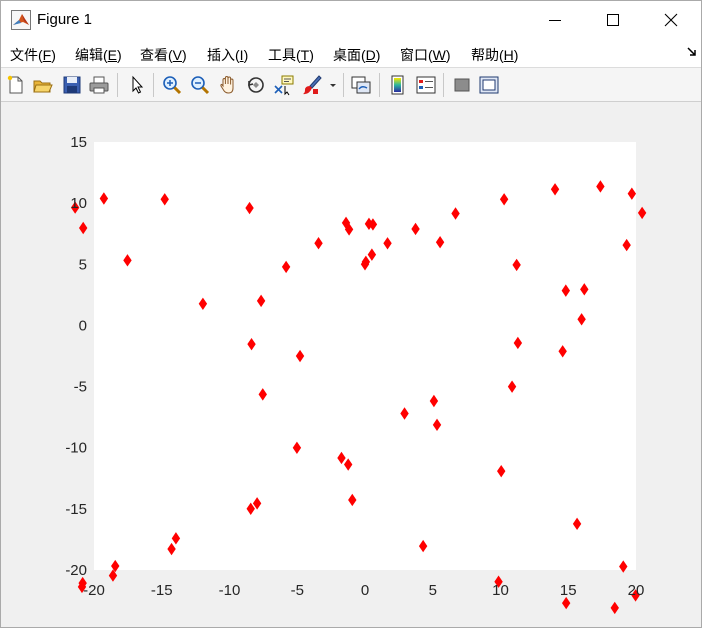  Describe the element at coordinates (162, 590) in the screenshot. I see `x-tick-label: -15` at that location.